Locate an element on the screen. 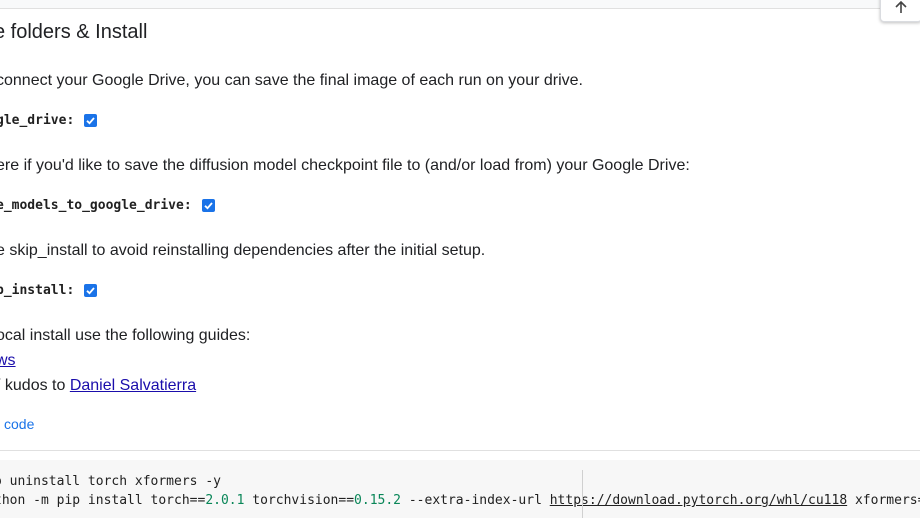 This screenshot has width=920, height=518. torchvision-version: 0.15.2 is located at coordinates (378, 500).